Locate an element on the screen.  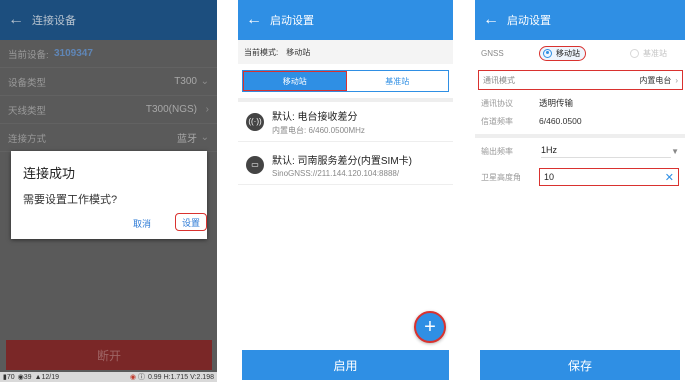
radio-checked-icon is located at coordinates (547, 53).